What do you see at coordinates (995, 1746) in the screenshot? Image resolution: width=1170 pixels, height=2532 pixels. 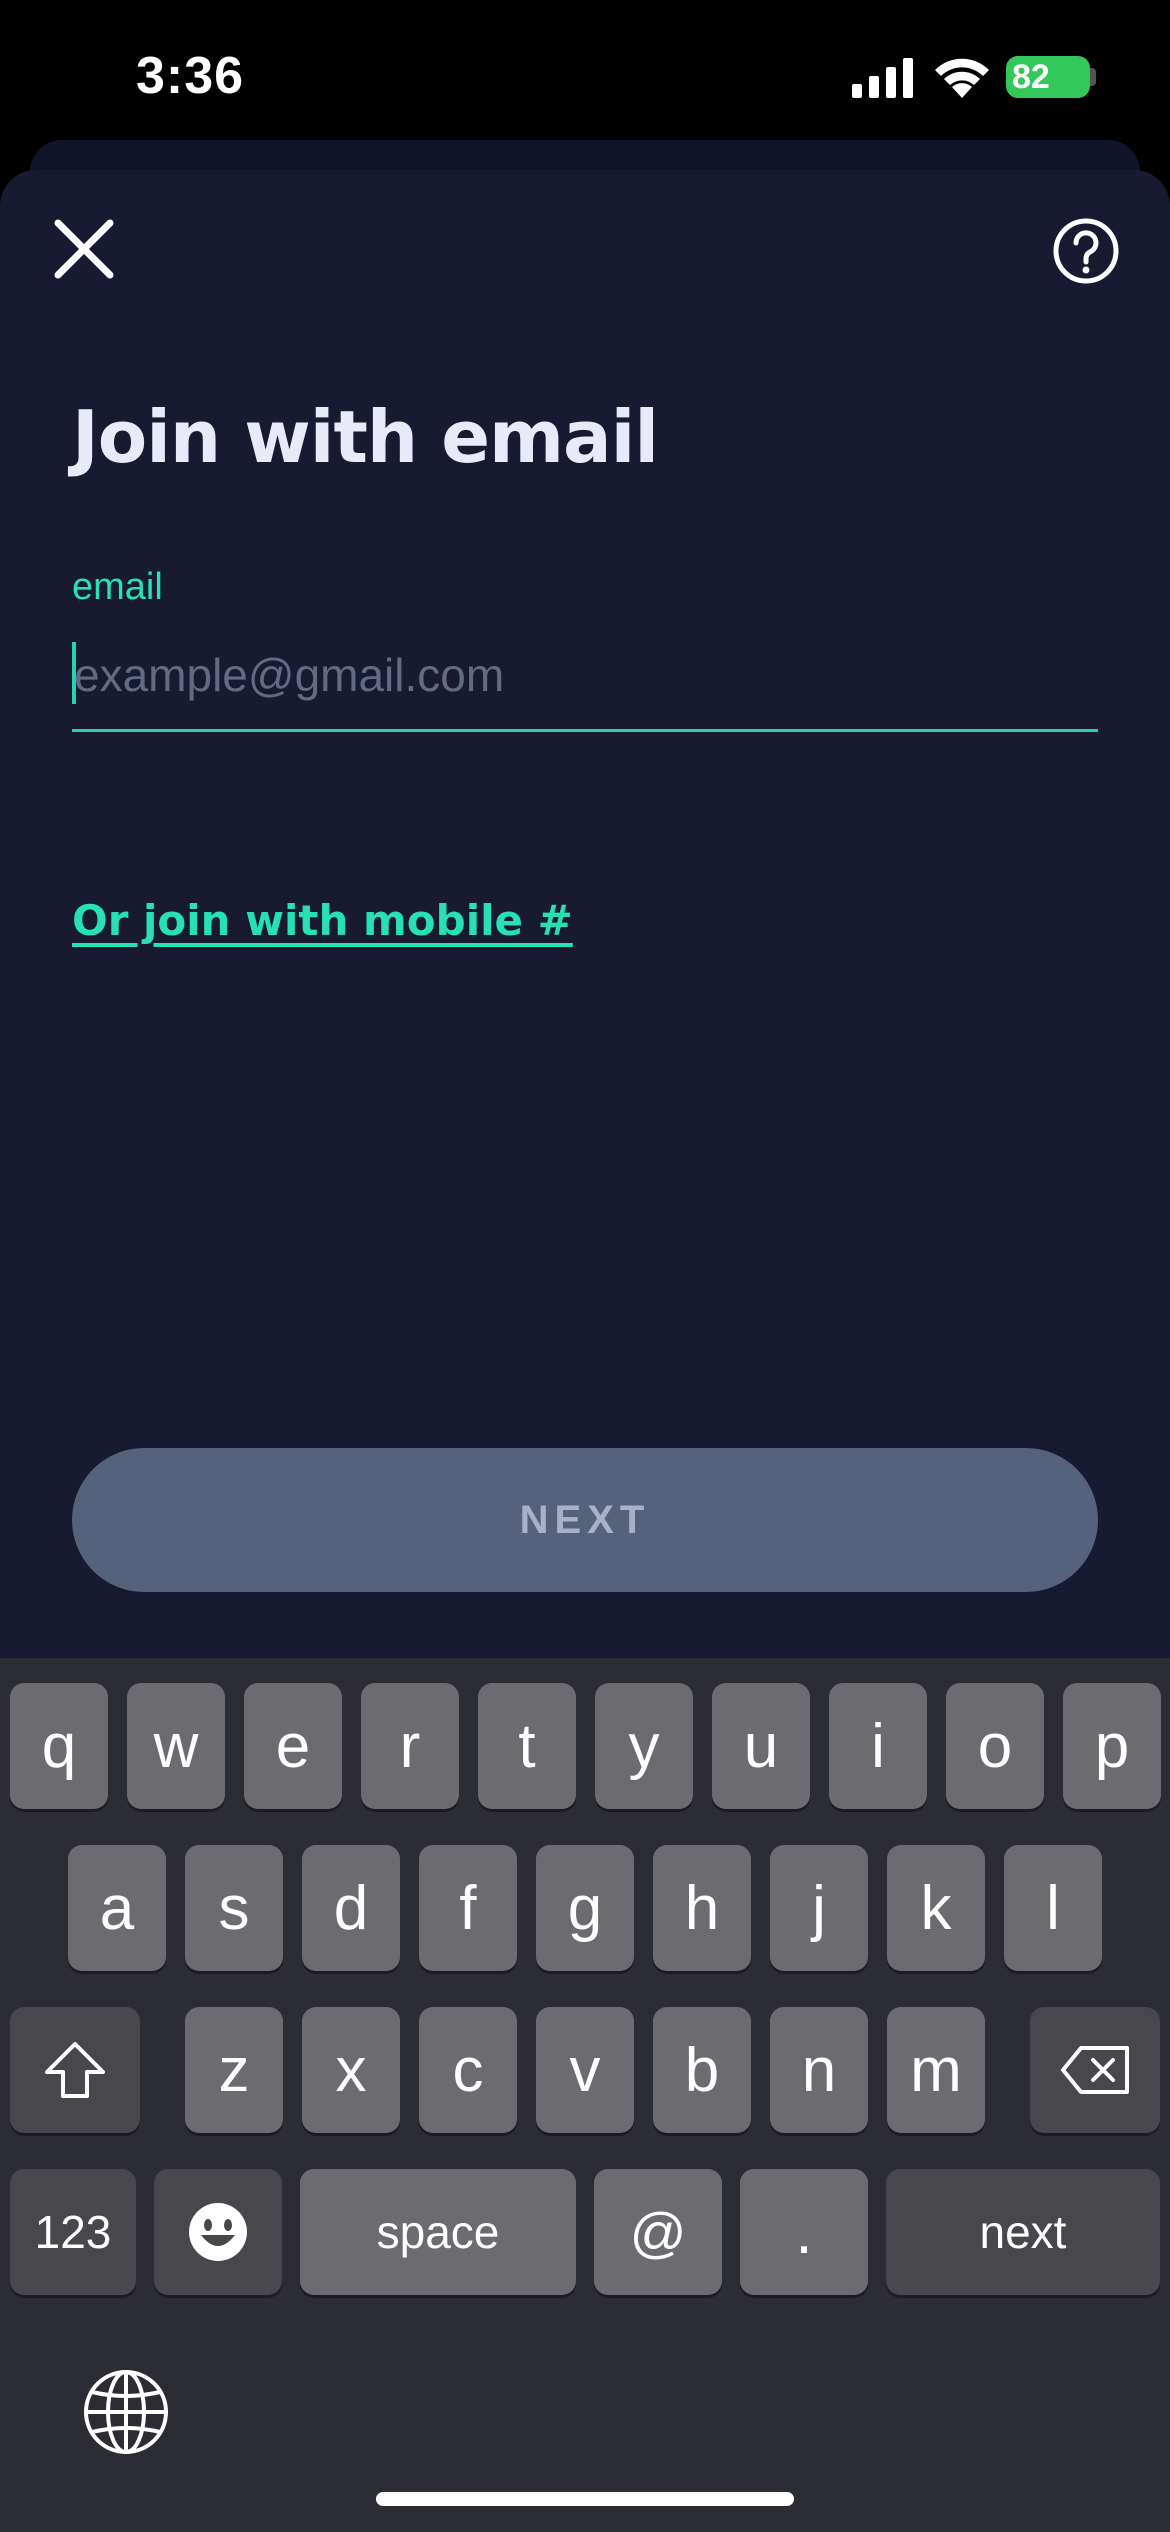 I see `key-o: o` at bounding box center [995, 1746].